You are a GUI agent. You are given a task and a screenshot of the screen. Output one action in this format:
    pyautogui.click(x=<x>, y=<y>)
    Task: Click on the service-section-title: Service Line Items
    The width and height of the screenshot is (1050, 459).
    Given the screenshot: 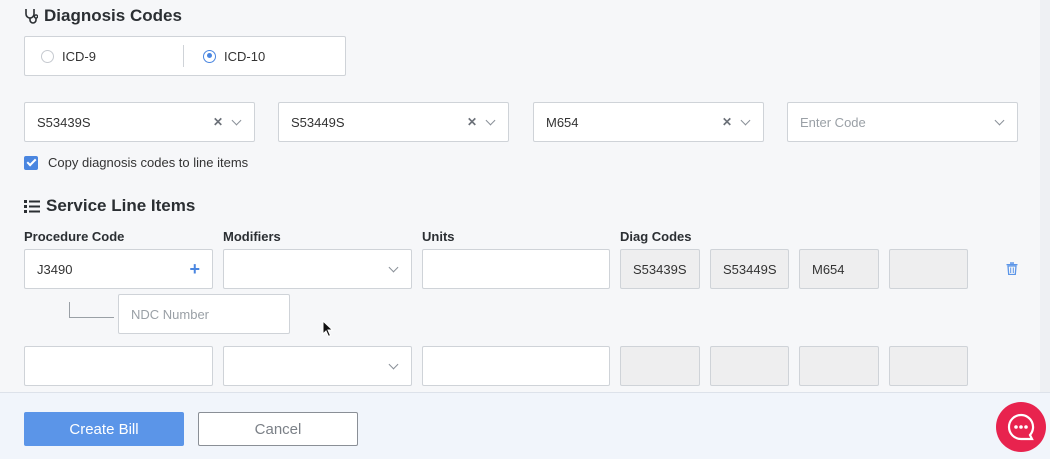 What is the action you would take?
    pyautogui.click(x=109, y=206)
    